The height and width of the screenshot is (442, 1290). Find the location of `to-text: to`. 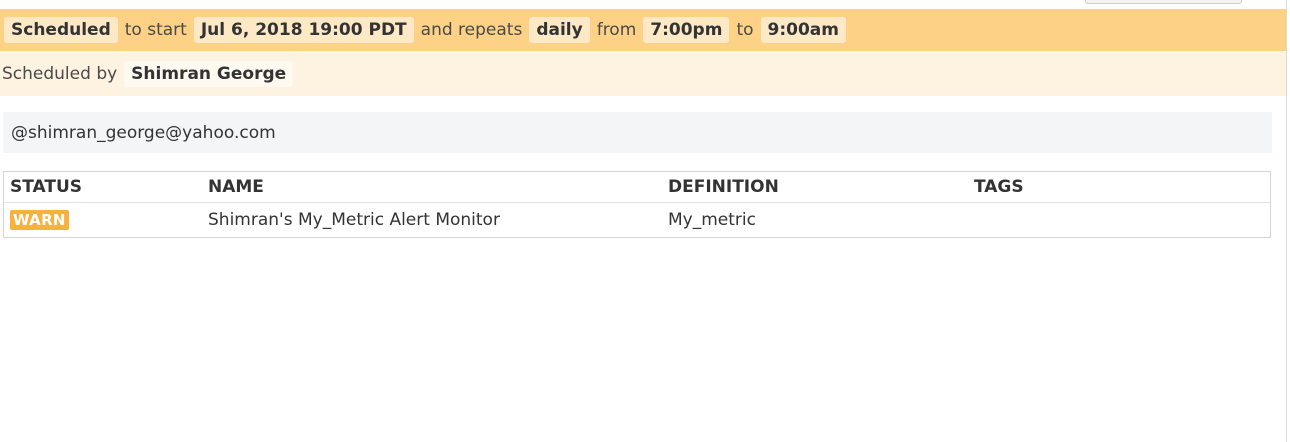

to-text: to is located at coordinates (745, 30).